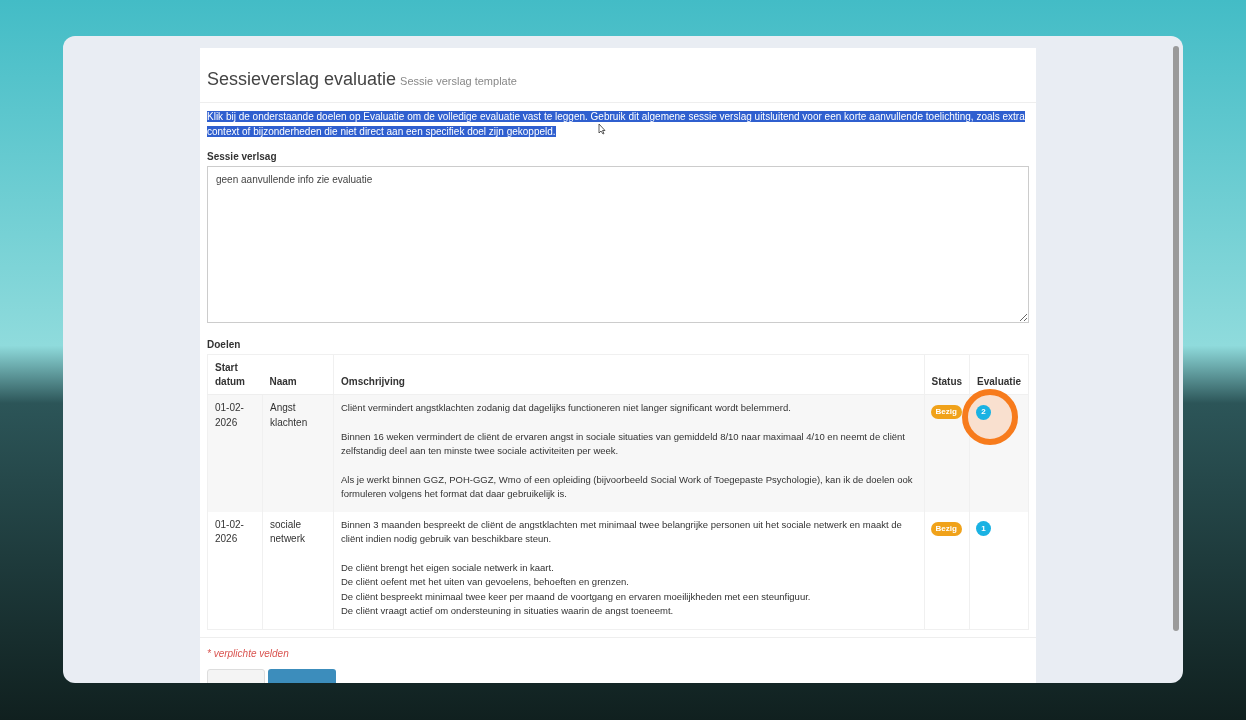 The width and height of the screenshot is (1246, 720). What do you see at coordinates (616, 124) in the screenshot?
I see `intro-text: Klik bij de onderstaande doelen op Evaluatie om de volledige evaluatie vast te leggen. Gebruik dit algemene sessie verslag uitsluitend voor een korte aanvullende toelichting, zoals extra context of bijzonderheden die niet direct aan een specifiek doel zijn gekoppeld.` at bounding box center [616, 124].